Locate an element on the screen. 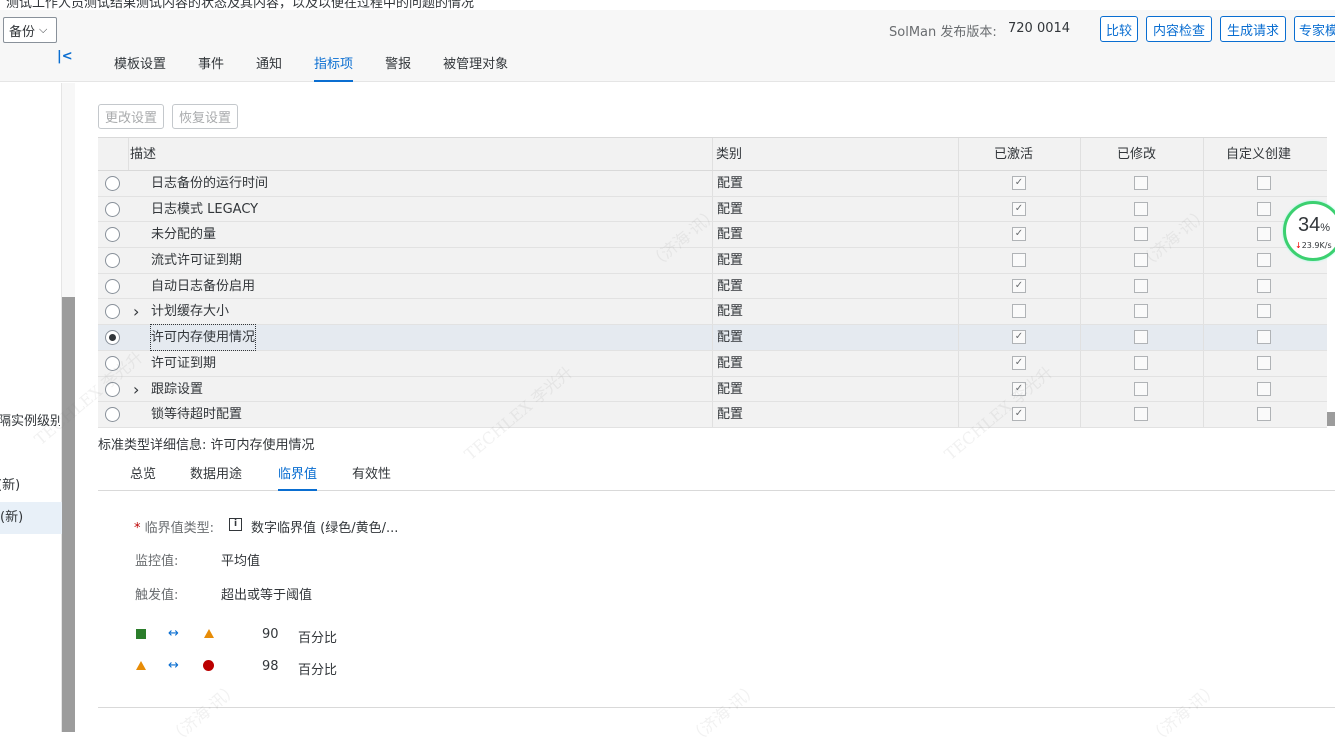 This screenshot has height=749, width=1335. network-speed-widget: 34% ↓23.9K/s is located at coordinates (1309, 231).